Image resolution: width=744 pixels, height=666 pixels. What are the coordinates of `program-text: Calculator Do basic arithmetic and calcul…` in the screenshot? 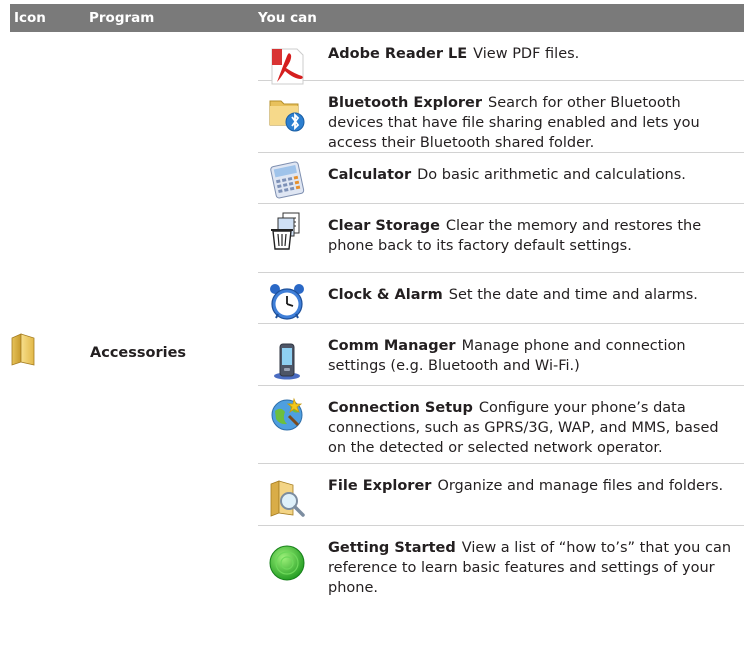 It's located at (533, 175).